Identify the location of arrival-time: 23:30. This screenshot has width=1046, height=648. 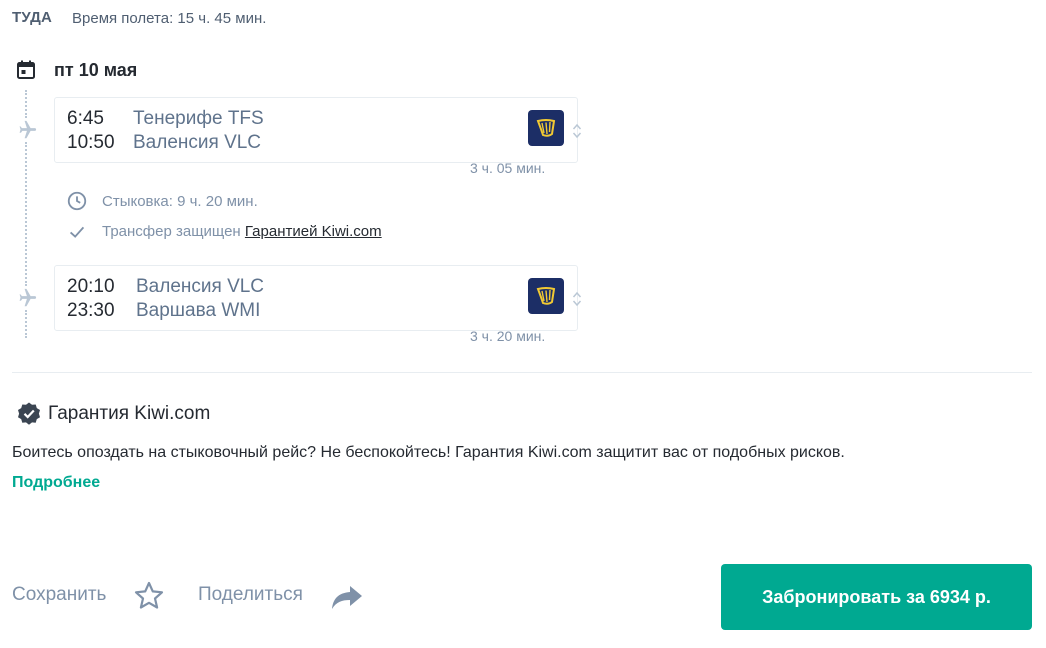
(91, 310).